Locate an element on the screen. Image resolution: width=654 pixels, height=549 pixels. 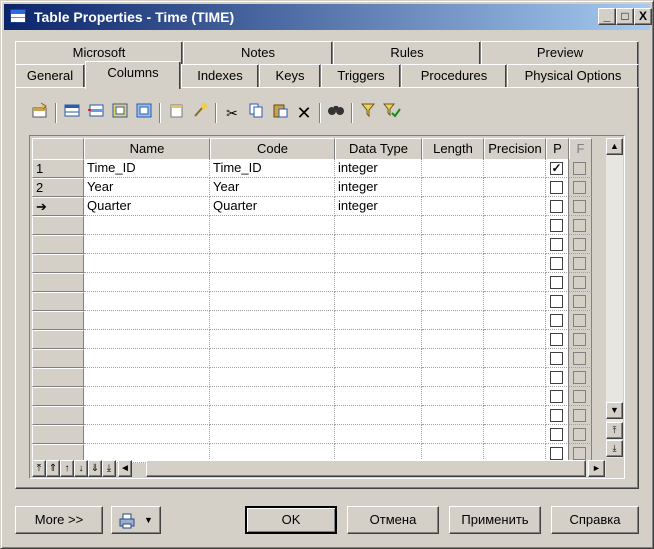
add-row-icon is located at coordinates (72, 113).